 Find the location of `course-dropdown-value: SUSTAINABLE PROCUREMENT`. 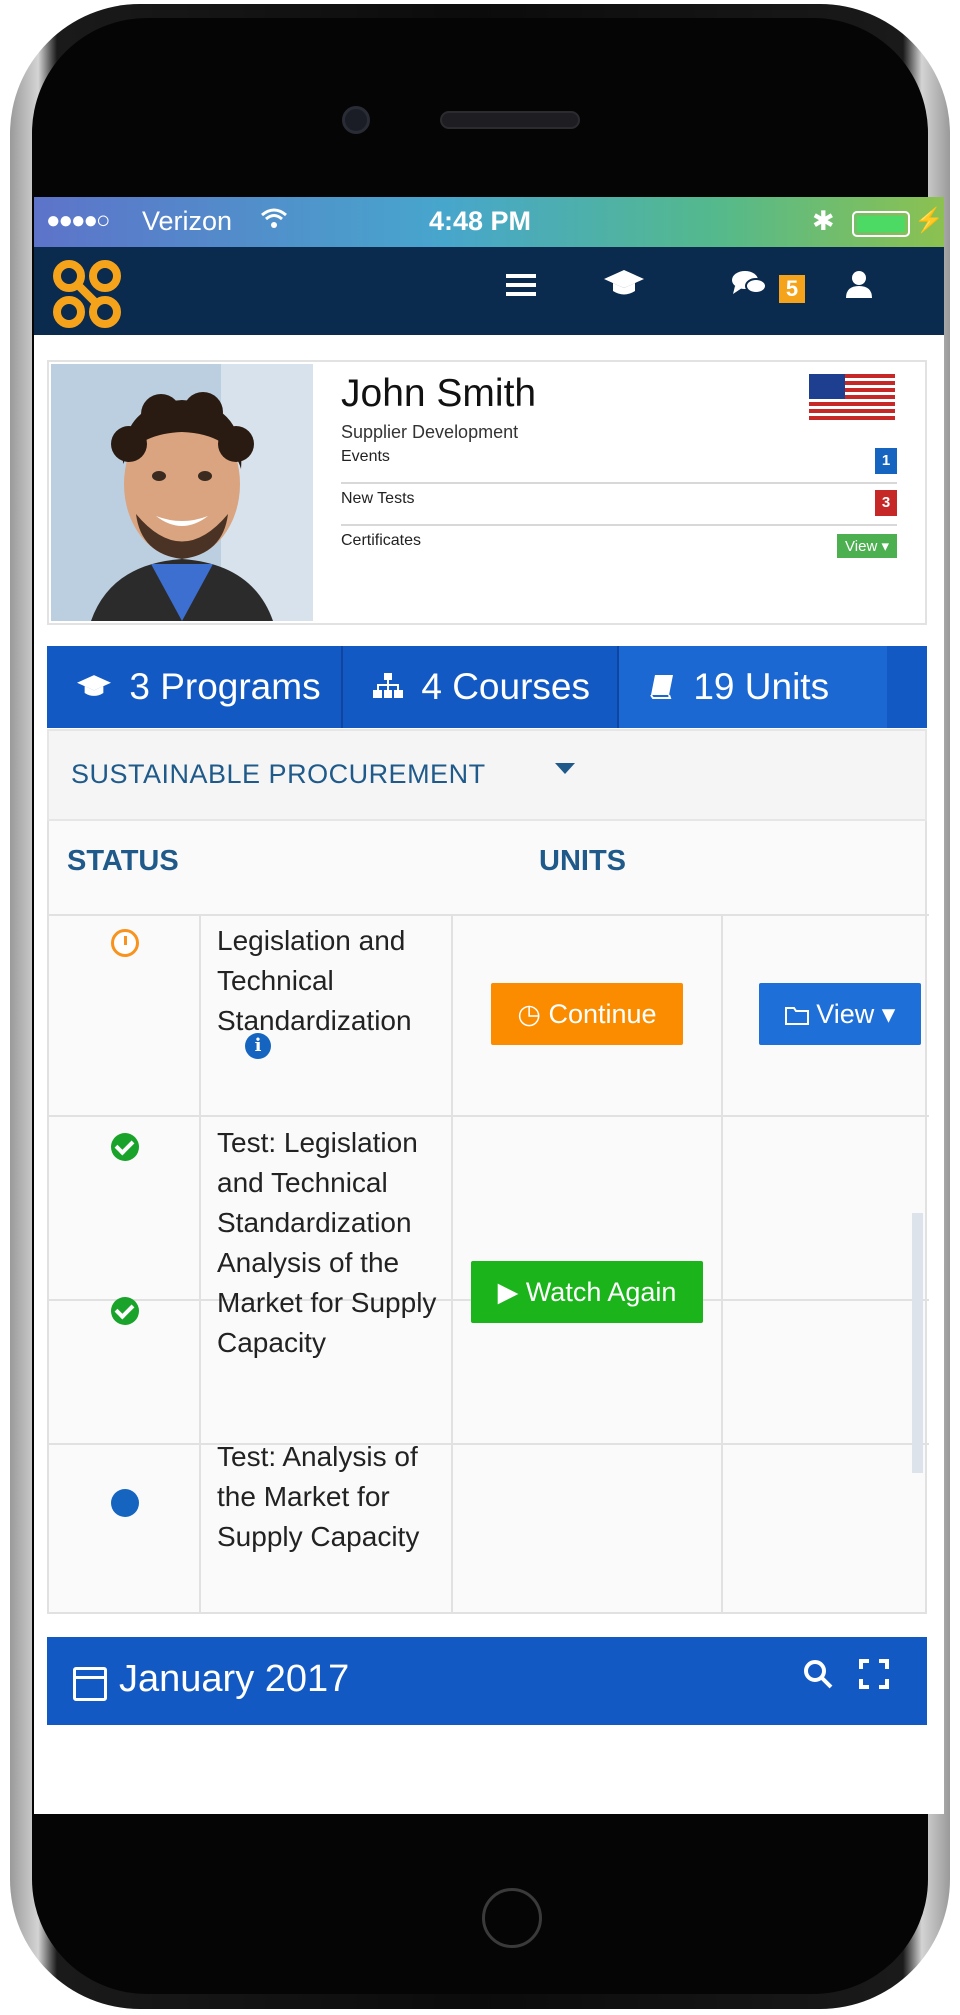

course-dropdown-value: SUSTAINABLE PROCUREMENT is located at coordinates (278, 774).